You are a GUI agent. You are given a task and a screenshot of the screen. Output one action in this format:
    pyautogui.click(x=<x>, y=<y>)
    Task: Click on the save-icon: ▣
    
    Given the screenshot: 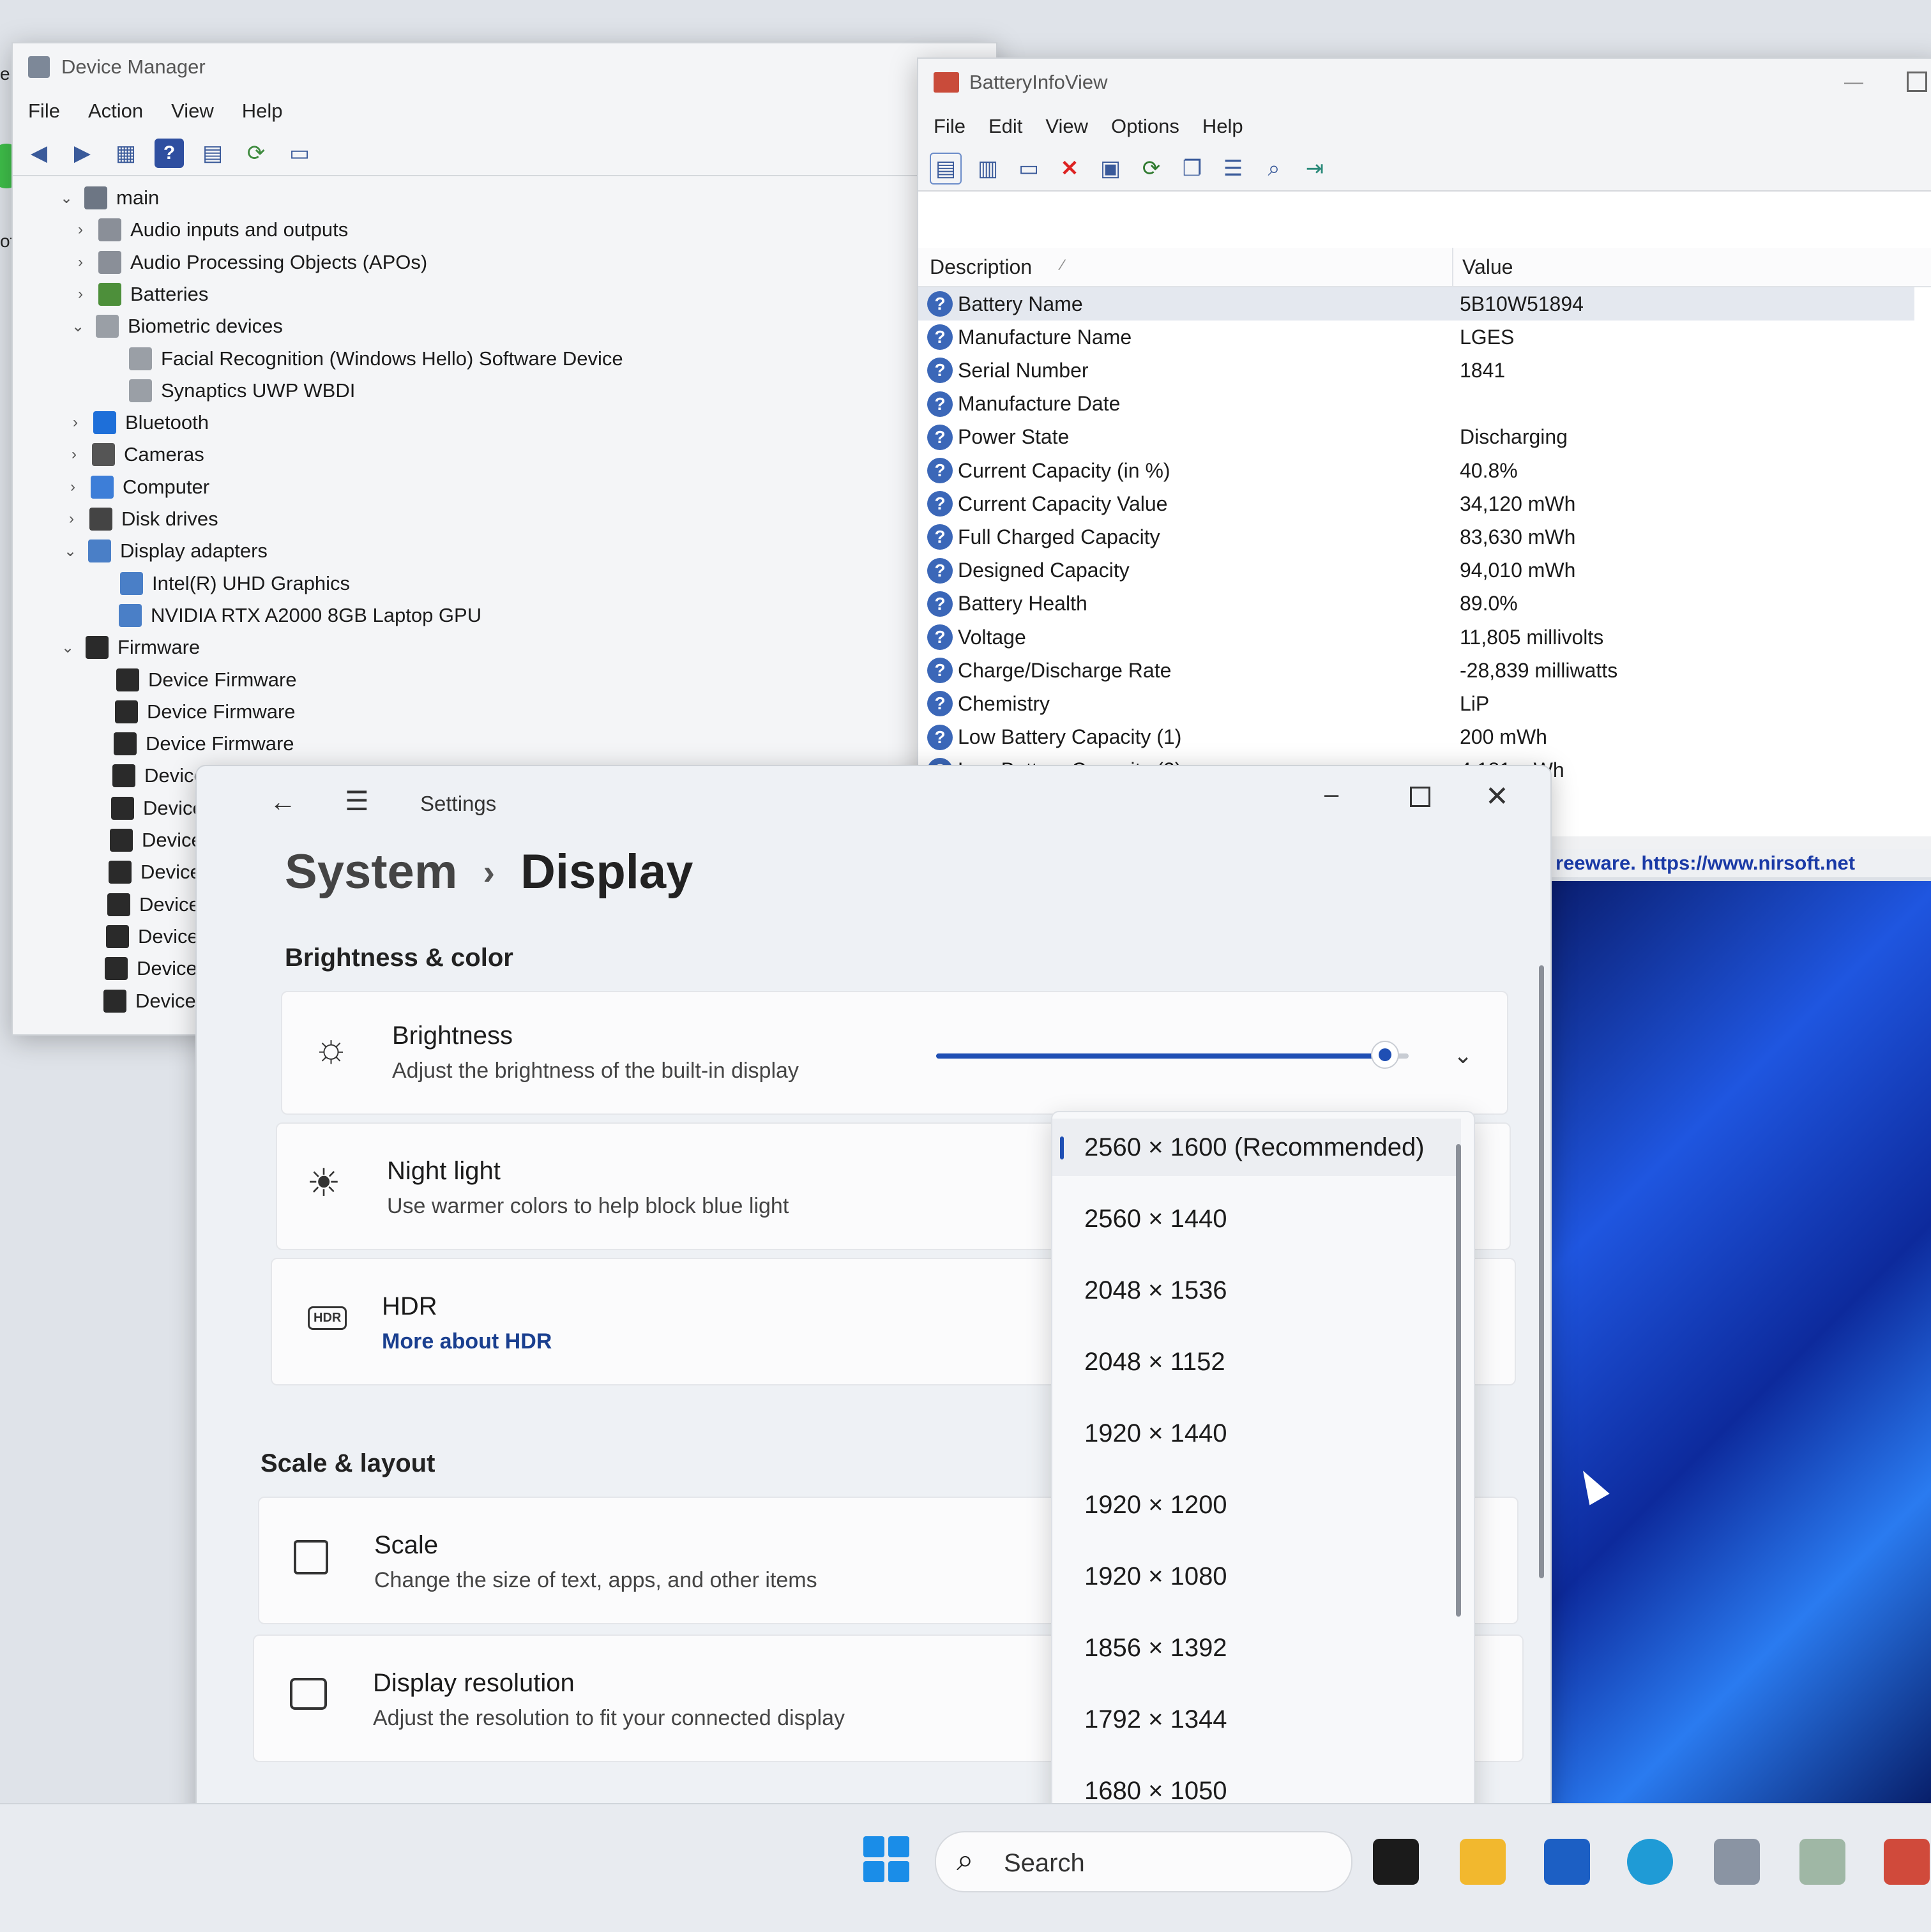 What is the action you would take?
    pyautogui.click(x=1110, y=168)
    